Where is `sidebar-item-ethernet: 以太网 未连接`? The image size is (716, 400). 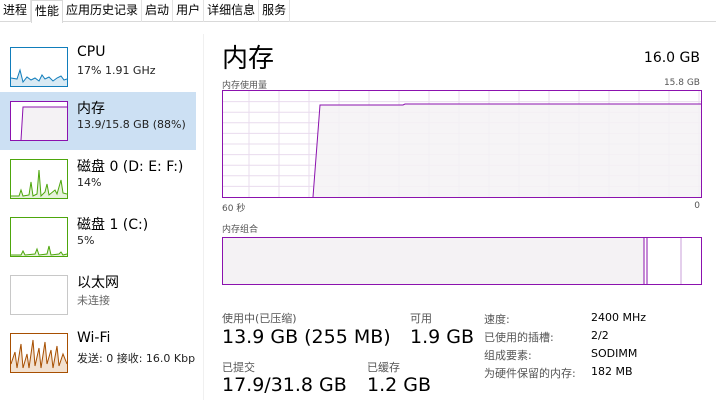 sidebar-item-ethernet: 以太网 未连接 is located at coordinates (98, 295).